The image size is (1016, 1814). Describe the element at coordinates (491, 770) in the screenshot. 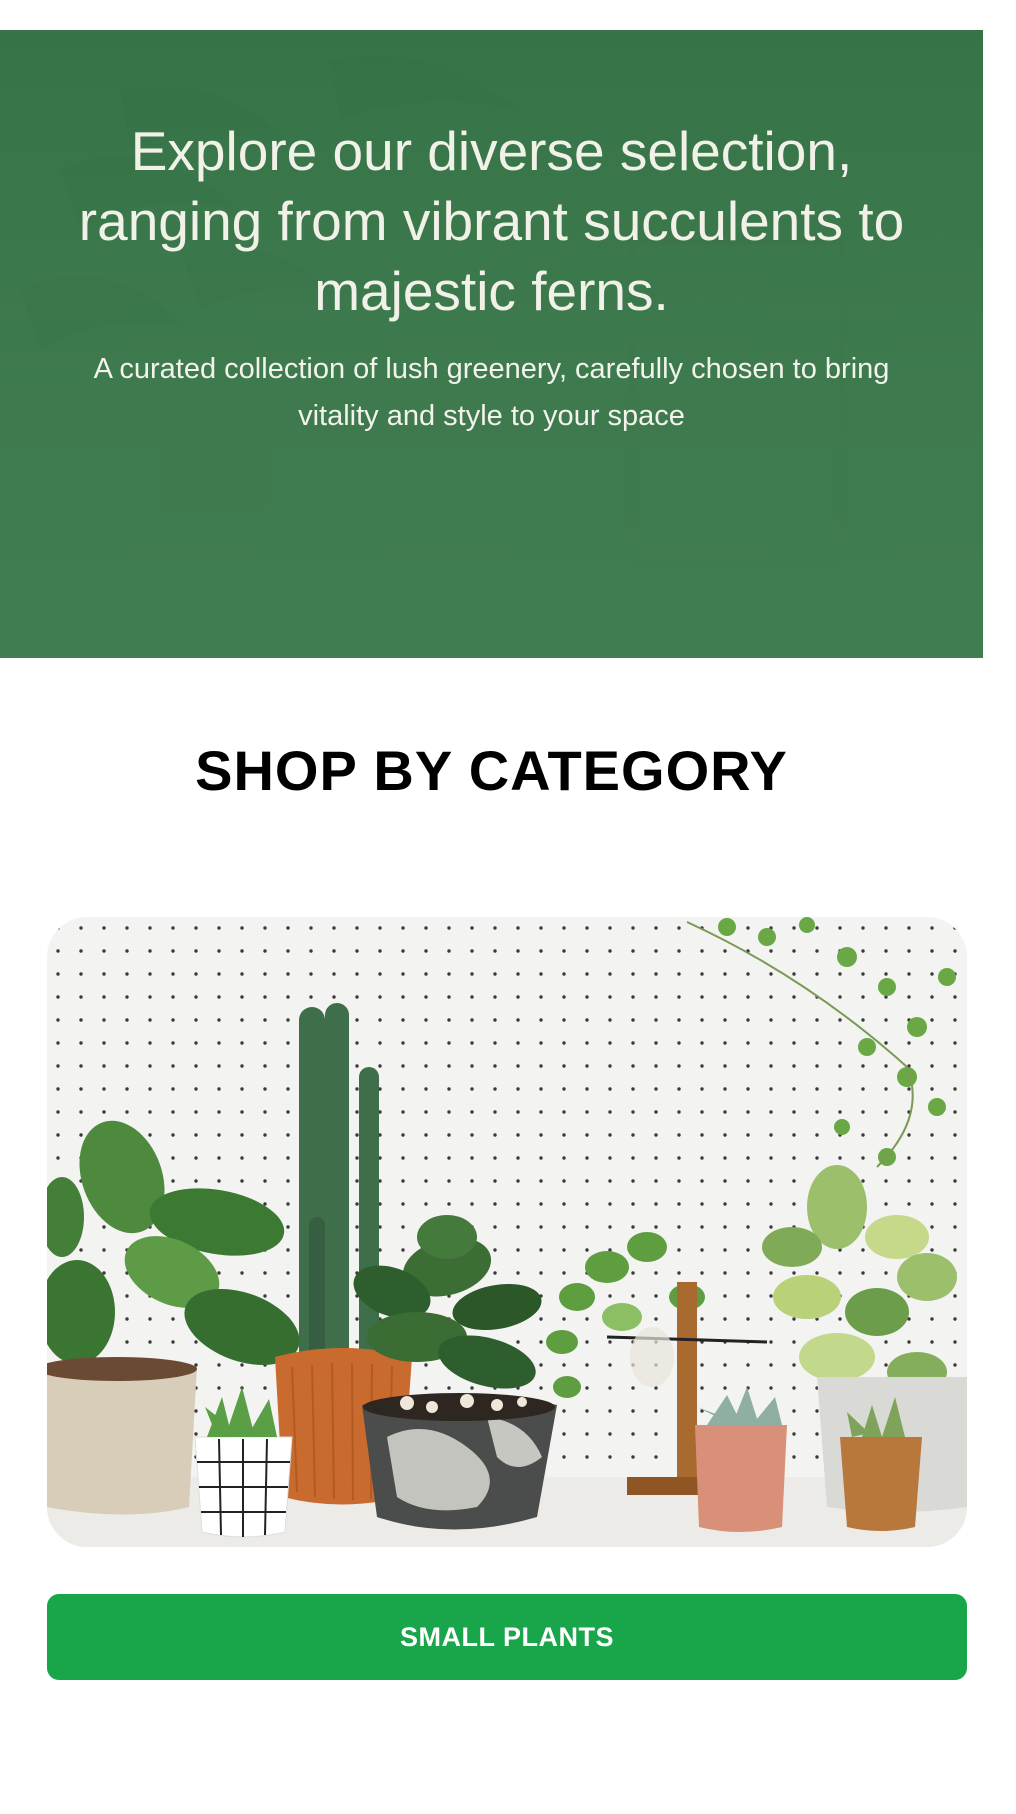

I see `section-title: SHOP BY CATEGORY` at that location.